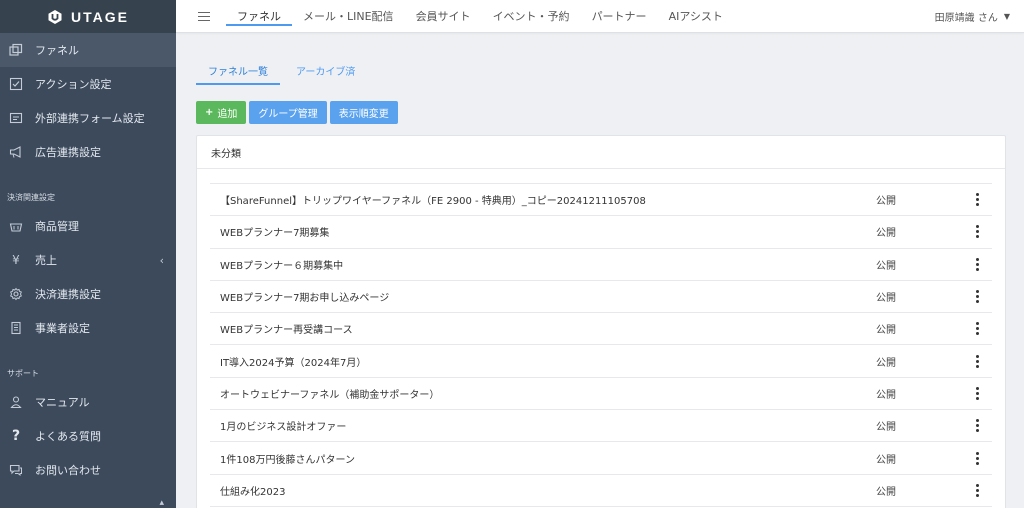  Describe the element at coordinates (543, 490) in the screenshot. I see `funnel-name: 仕組み化2023` at that location.